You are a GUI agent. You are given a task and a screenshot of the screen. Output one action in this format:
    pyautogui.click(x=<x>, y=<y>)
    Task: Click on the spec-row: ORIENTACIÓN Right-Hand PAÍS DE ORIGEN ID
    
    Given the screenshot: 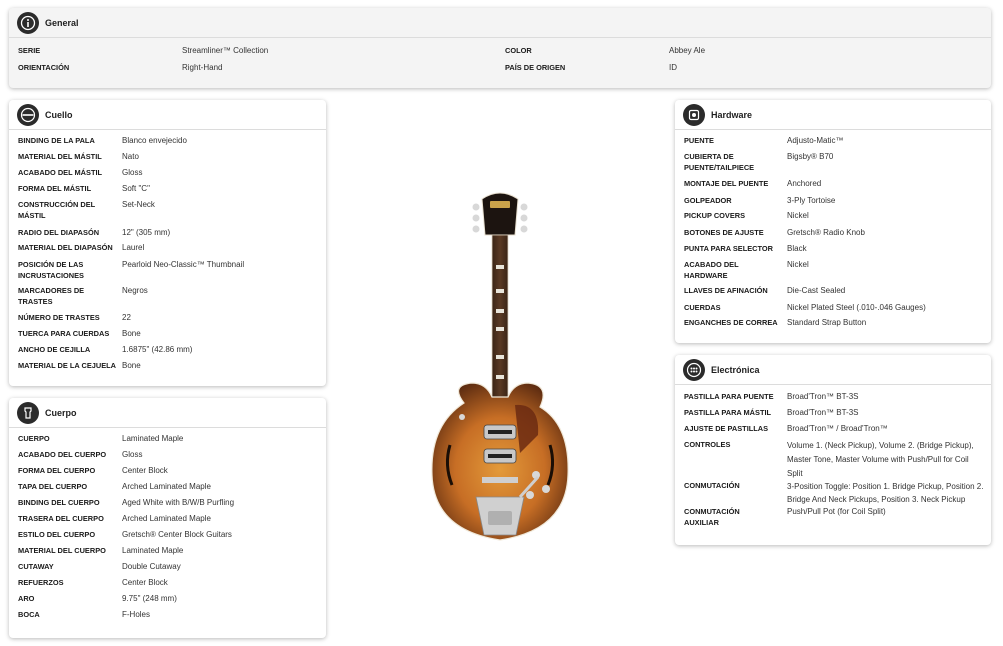 What is the action you would take?
    pyautogui.click(x=500, y=70)
    